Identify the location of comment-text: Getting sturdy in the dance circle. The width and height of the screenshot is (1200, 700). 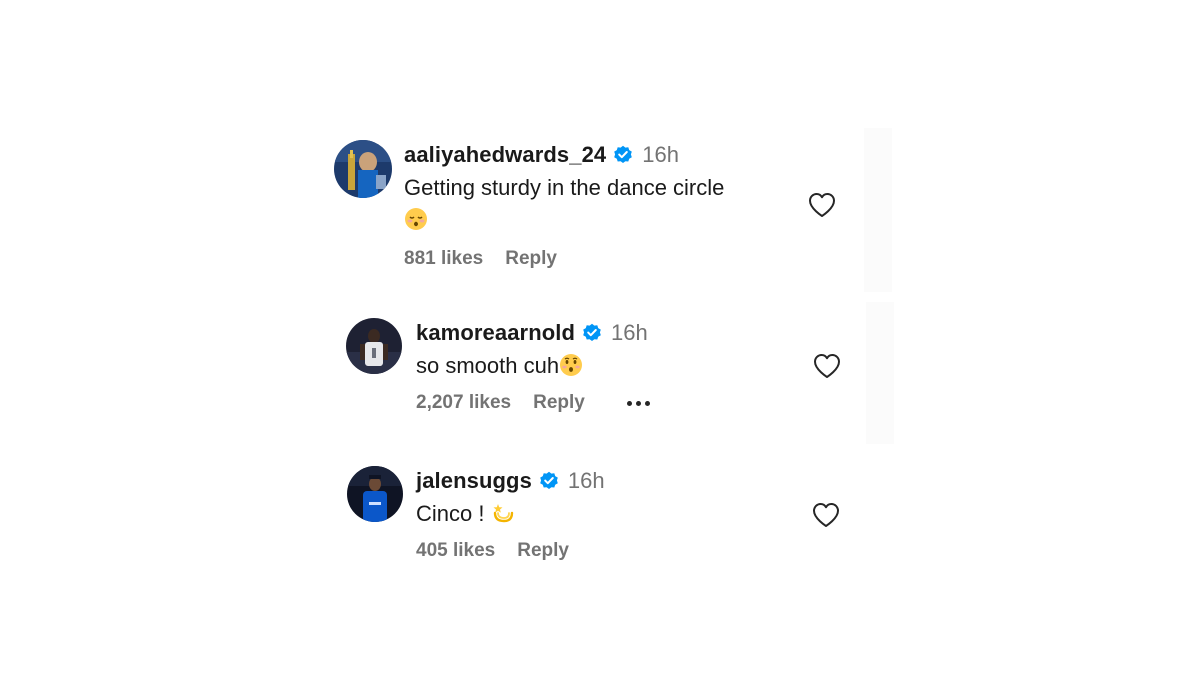
(594, 204).